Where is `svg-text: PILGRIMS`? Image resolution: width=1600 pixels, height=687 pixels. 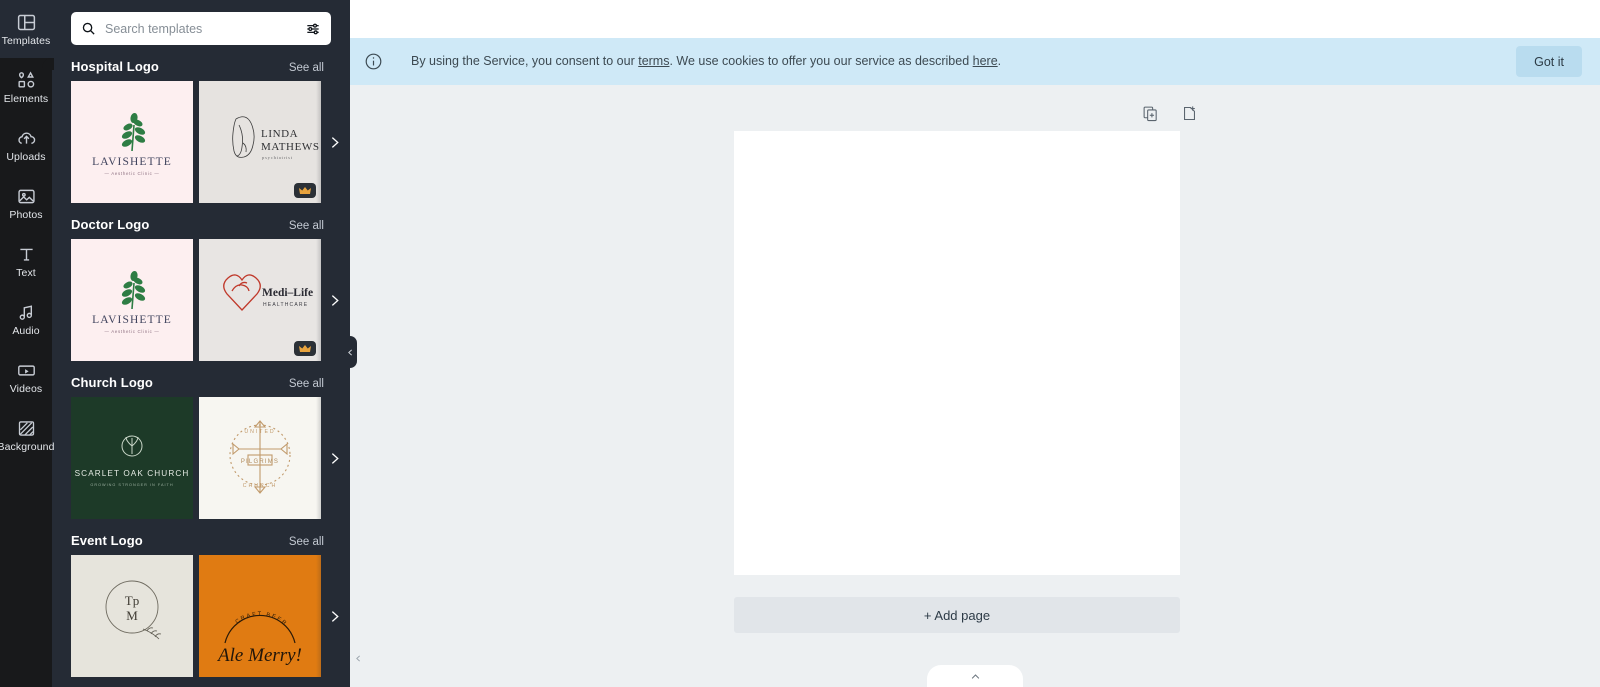
svg-text: PILGRIMS is located at coordinates (260, 462).